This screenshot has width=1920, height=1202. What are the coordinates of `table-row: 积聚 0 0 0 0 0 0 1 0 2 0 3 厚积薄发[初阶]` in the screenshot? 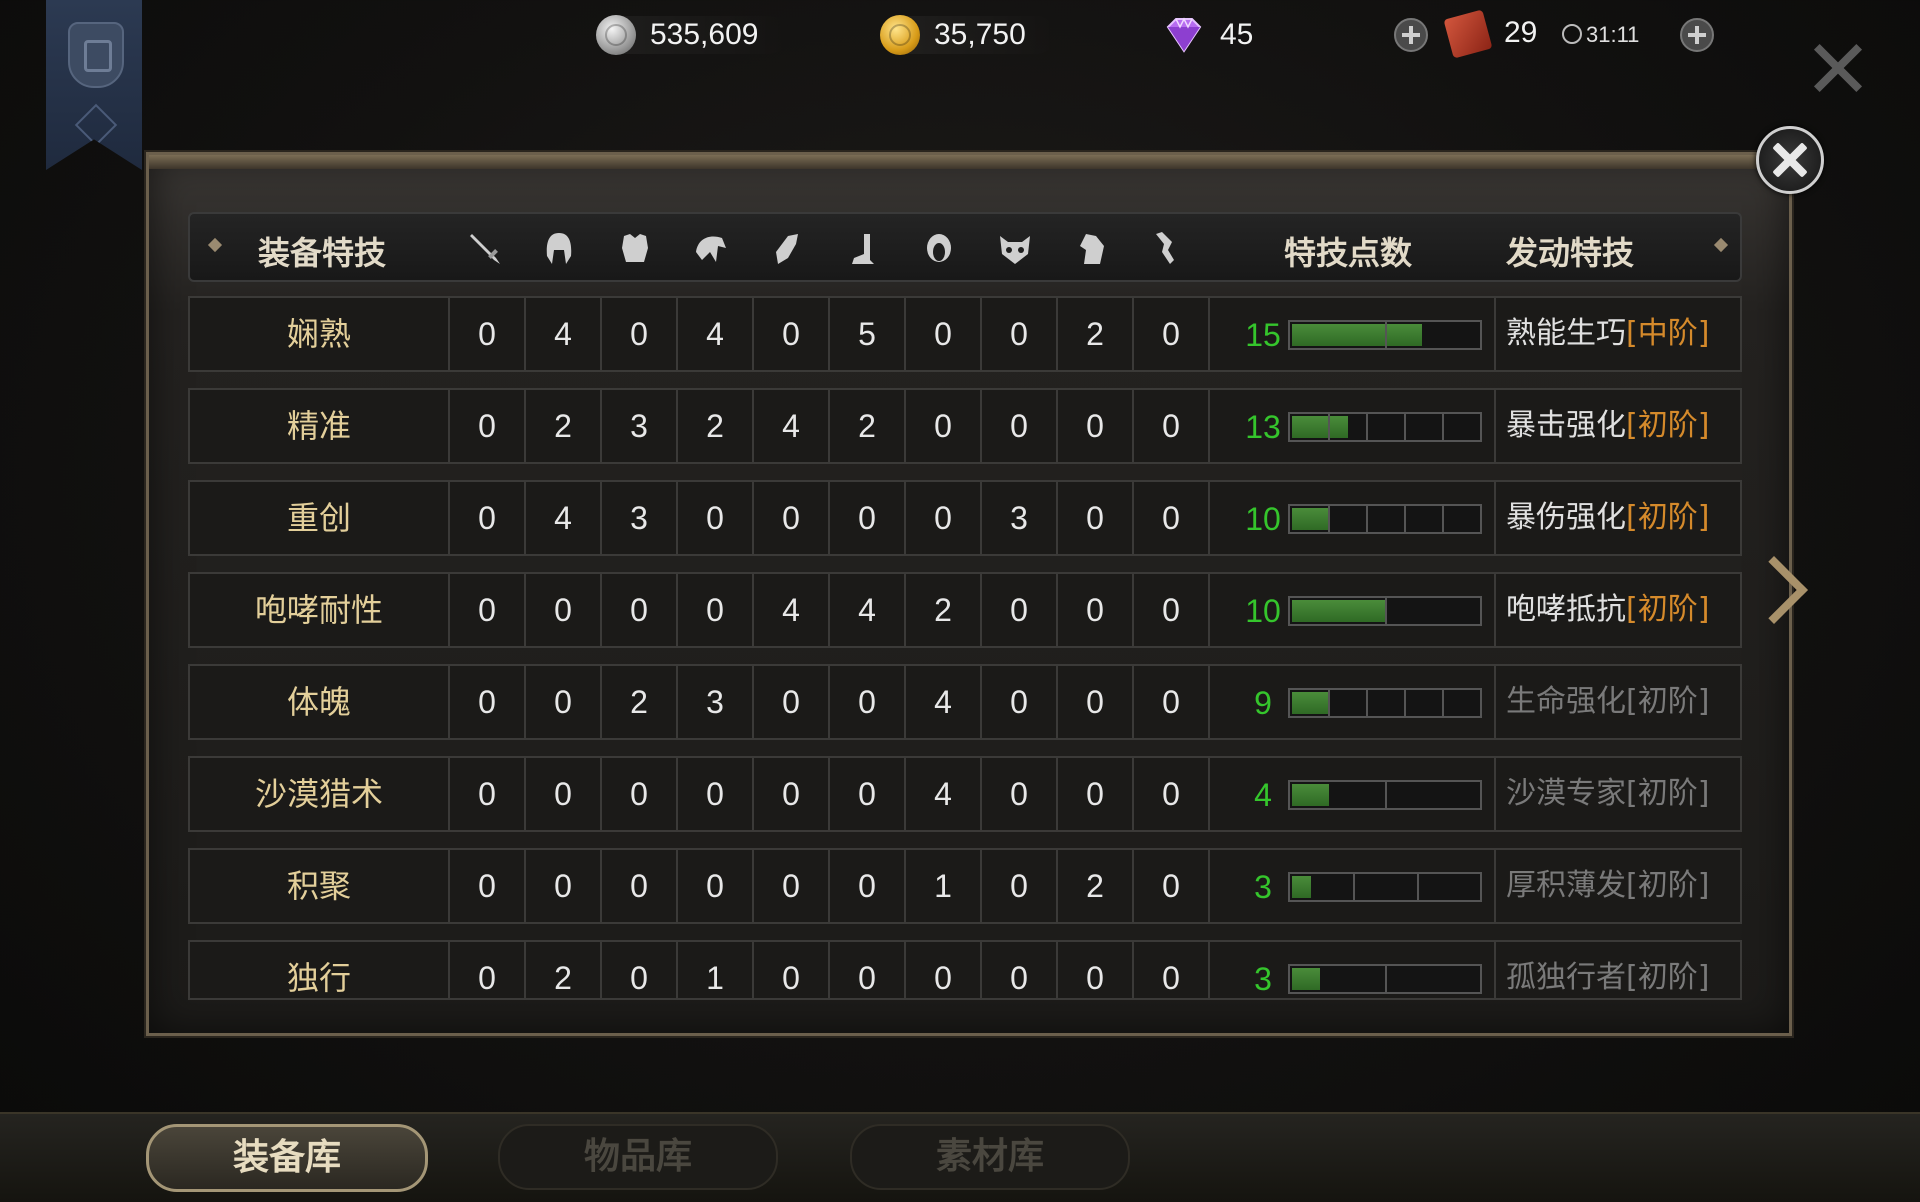 It's located at (965, 886).